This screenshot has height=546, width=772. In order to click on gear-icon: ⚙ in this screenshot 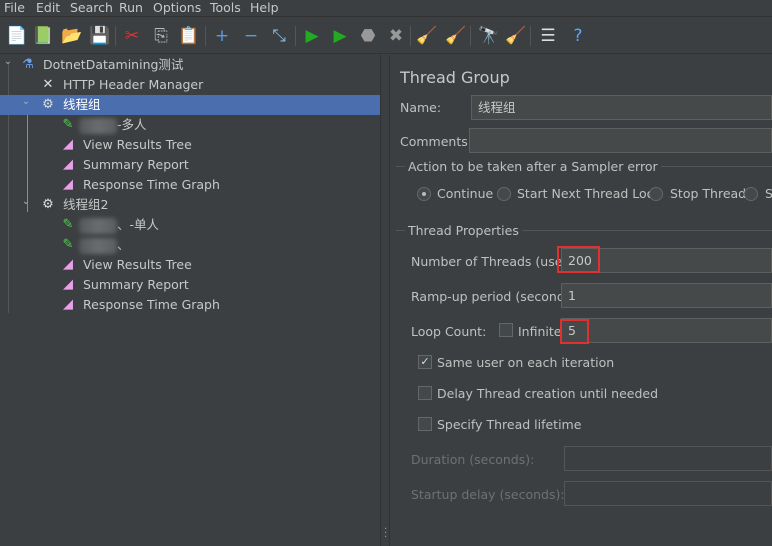, I will do `click(48, 204)`.